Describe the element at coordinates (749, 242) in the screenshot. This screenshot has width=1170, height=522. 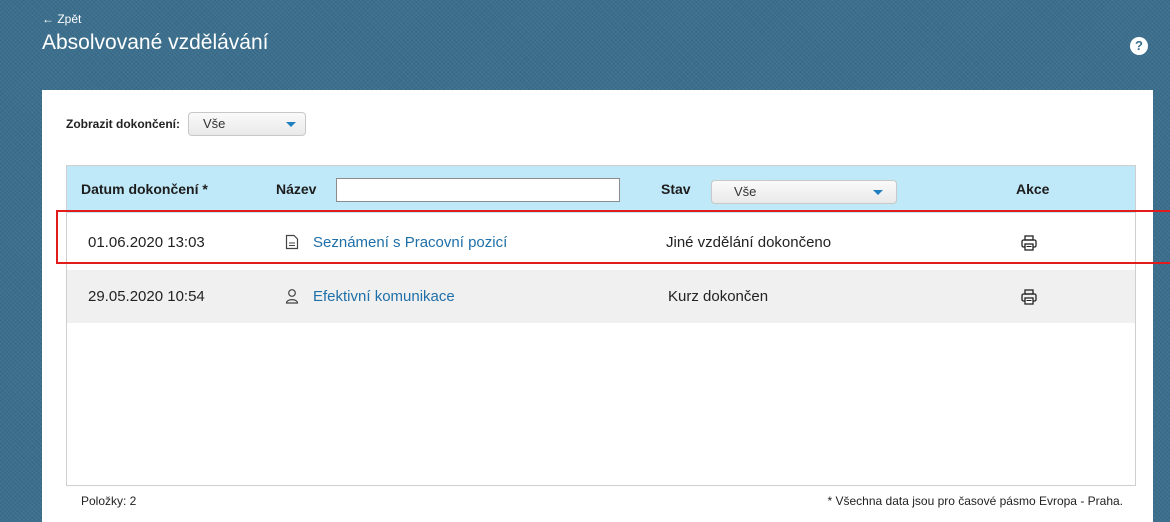
I see `completion-status: Jiné vzdělání dokončeno` at that location.